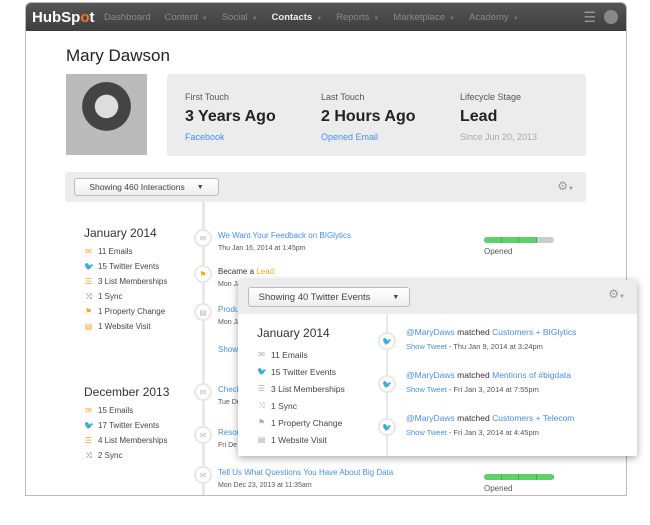 Image resolution: width=650 pixels, height=525 pixels. Describe the element at coordinates (343, 97) in the screenshot. I see `stat-label: Last Touch` at that location.